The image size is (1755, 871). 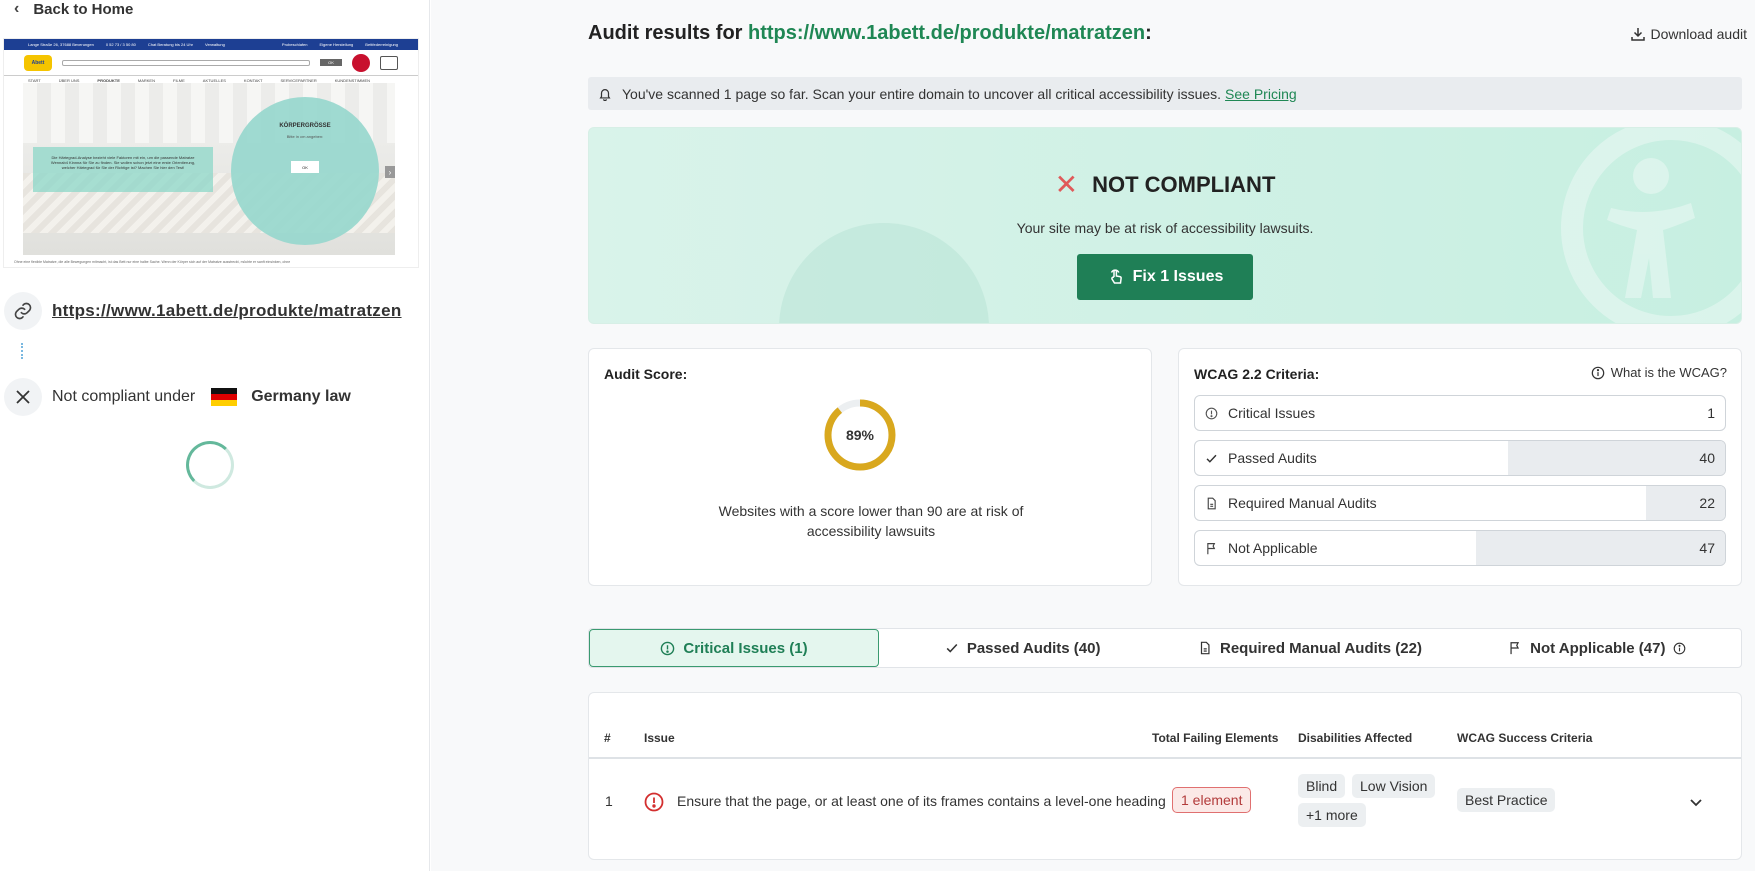 I want to click on criteria-label-text: Passed Audits, so click(x=1272, y=458).